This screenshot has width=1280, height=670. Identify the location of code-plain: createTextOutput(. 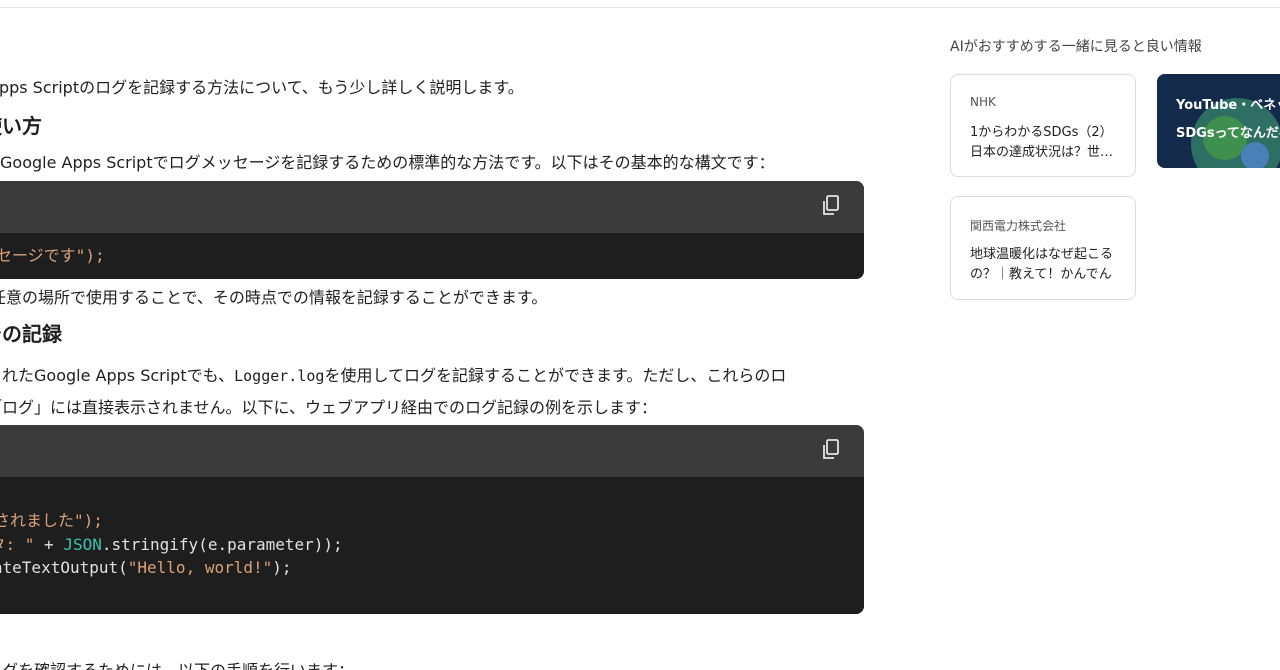
(64, 567).